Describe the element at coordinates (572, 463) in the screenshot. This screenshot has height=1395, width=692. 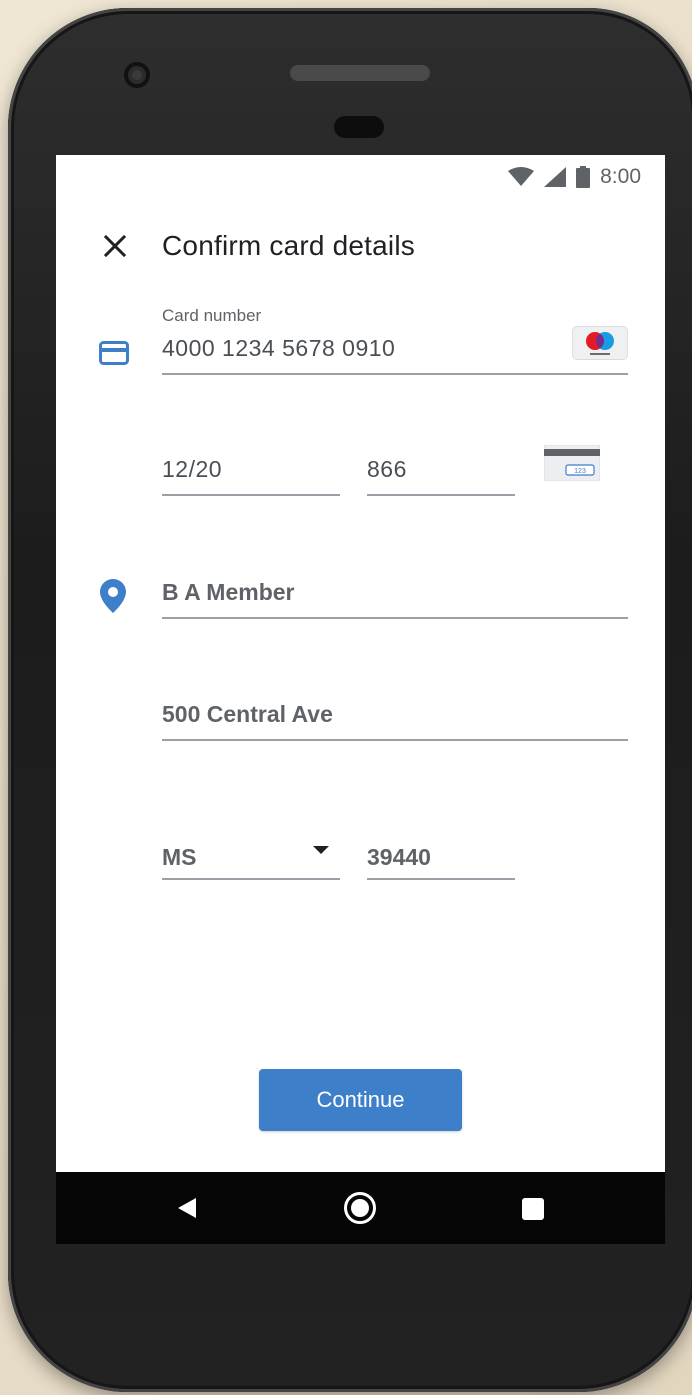
I see `card-back-cvv-icon: 123` at that location.